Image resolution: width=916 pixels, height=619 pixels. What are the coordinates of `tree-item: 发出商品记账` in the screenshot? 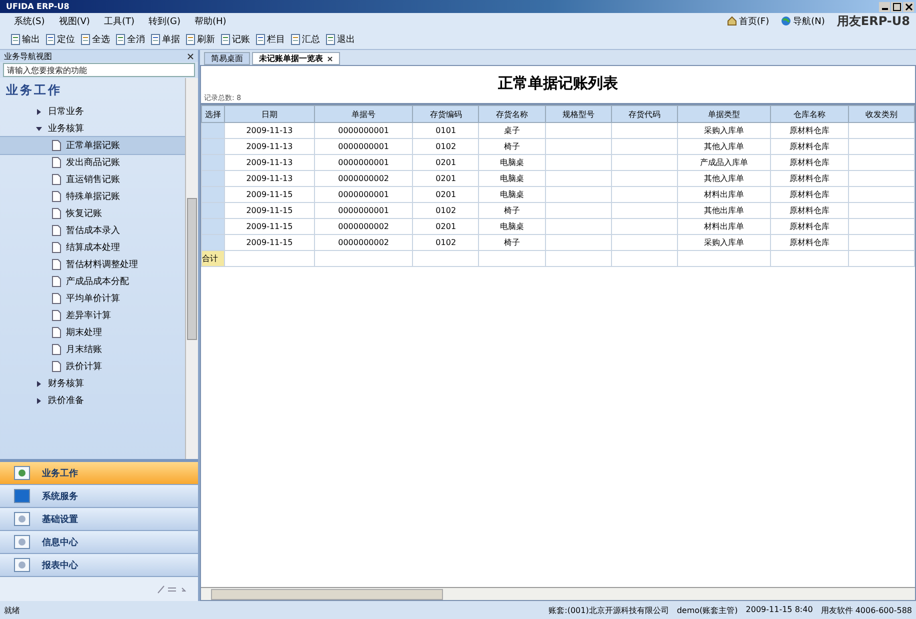 It's located at (92, 162).